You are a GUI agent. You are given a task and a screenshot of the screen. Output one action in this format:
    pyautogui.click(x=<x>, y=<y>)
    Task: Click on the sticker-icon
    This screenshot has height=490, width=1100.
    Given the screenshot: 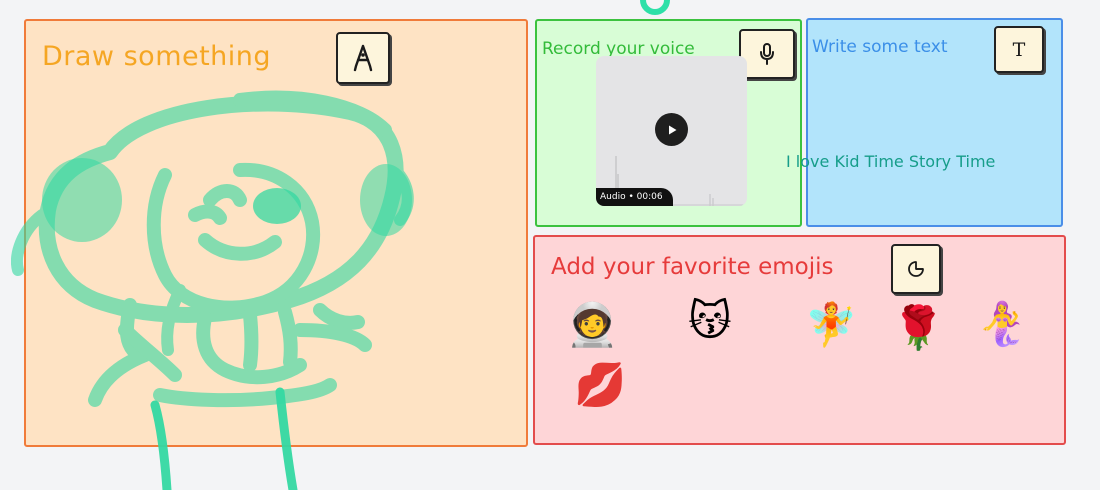 What is the action you would take?
    pyautogui.click(x=916, y=269)
    